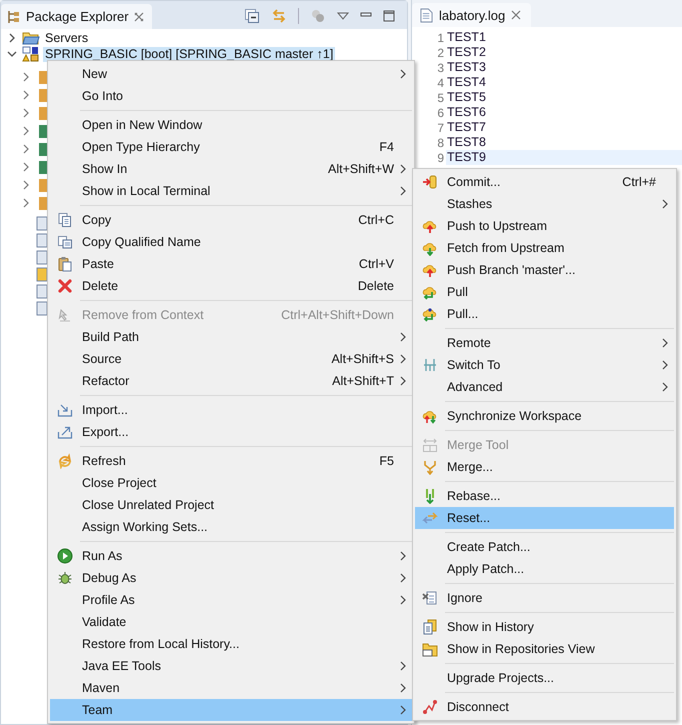  What do you see at coordinates (430, 467) in the screenshot?
I see `merge-icon` at bounding box center [430, 467].